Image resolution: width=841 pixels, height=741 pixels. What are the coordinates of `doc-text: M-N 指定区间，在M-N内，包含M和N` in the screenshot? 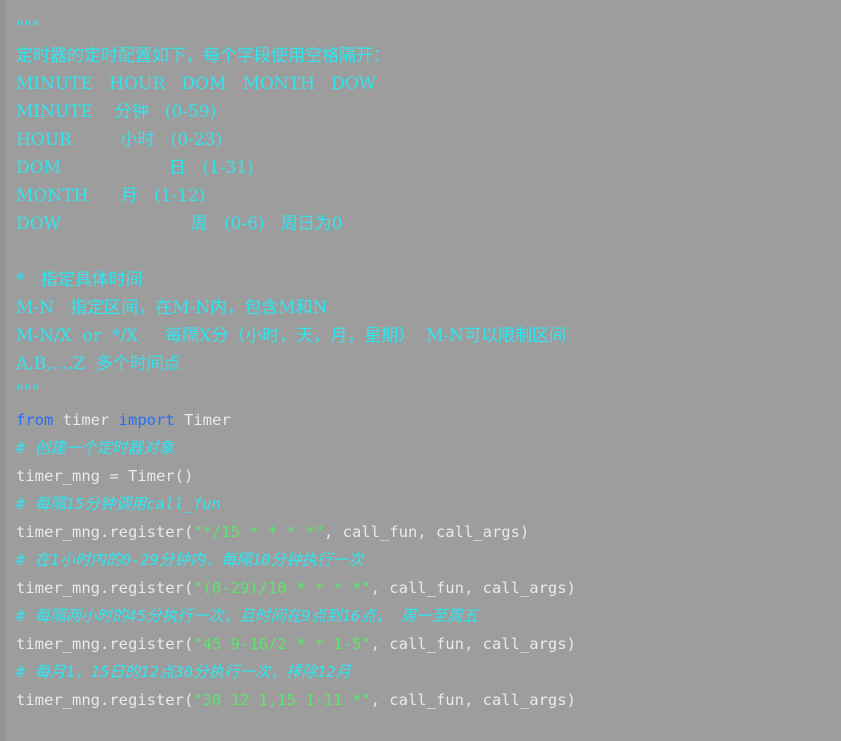 It's located at (172, 308).